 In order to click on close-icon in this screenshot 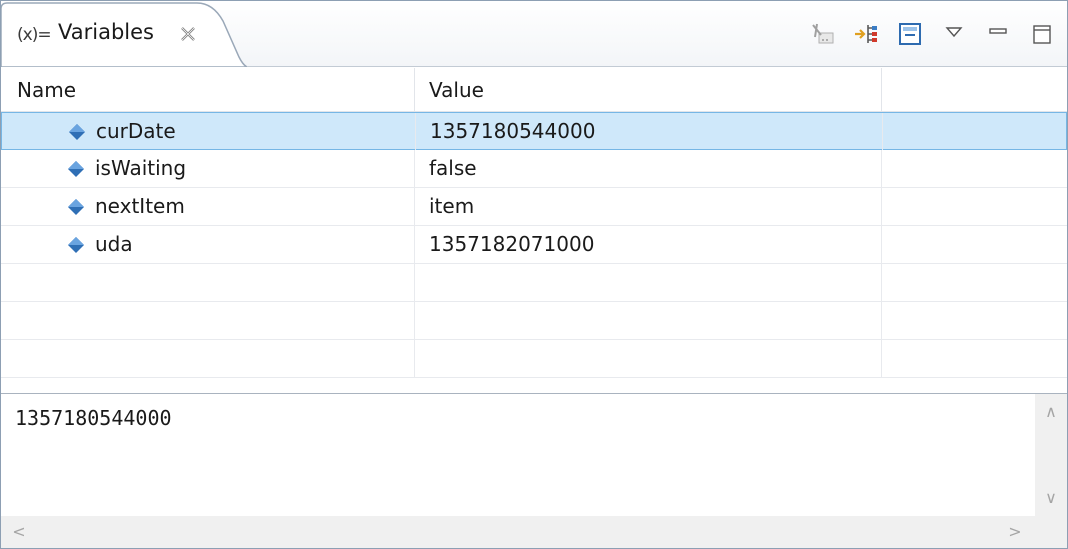, I will do `click(188, 34)`.